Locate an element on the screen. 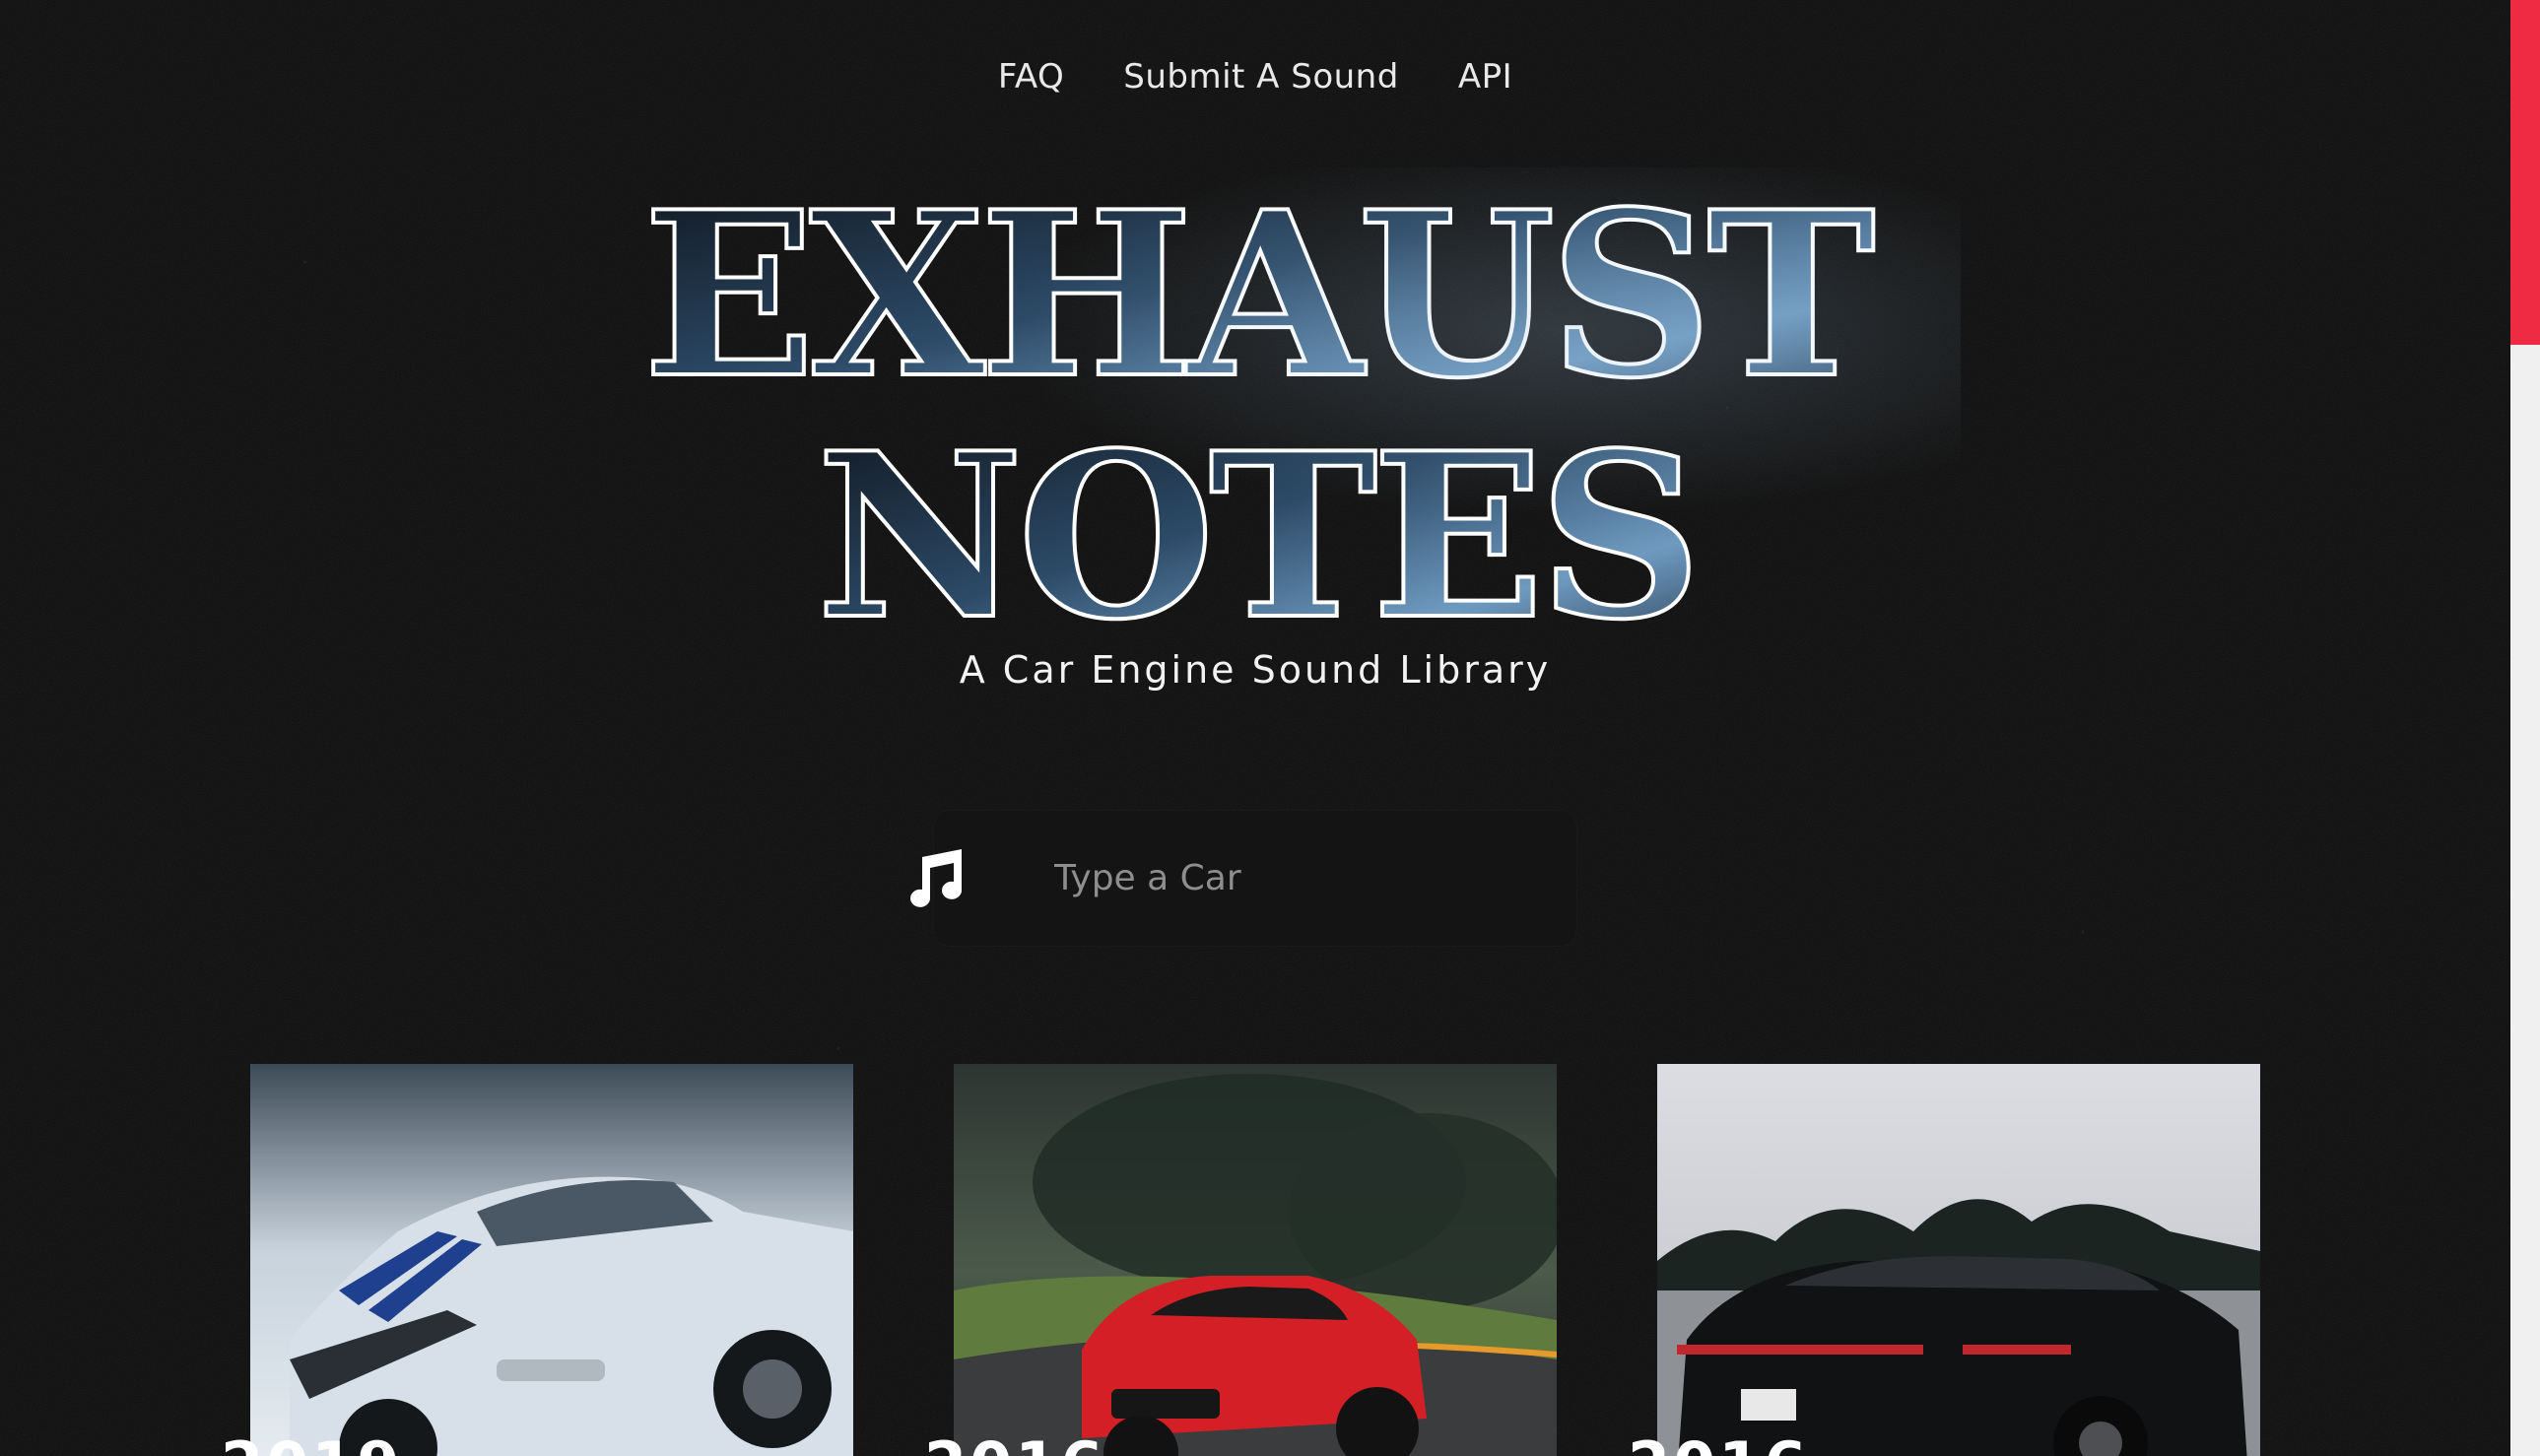 This screenshot has height=1456, width=2540. car-card-3-year: 2016 is located at coordinates (1719, 1442).